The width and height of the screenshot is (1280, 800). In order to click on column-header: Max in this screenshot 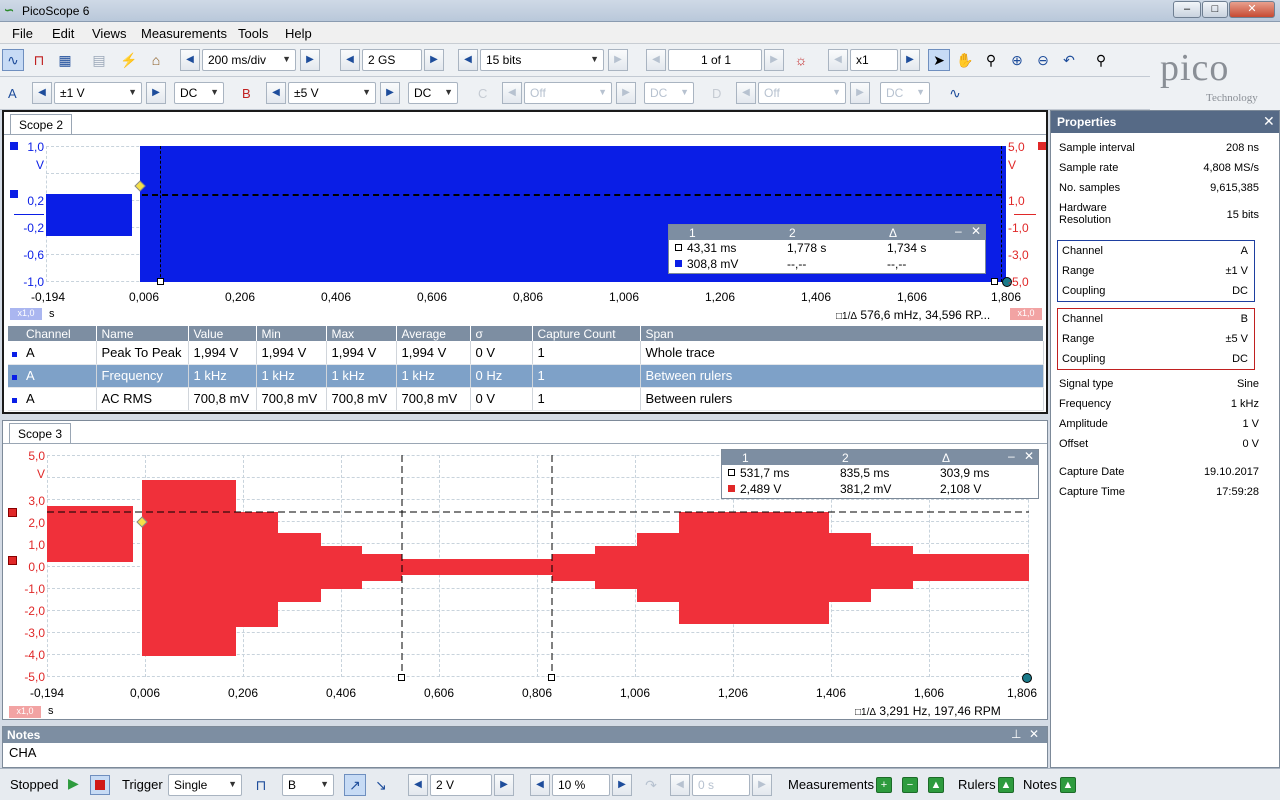, I will do `click(361, 333)`.